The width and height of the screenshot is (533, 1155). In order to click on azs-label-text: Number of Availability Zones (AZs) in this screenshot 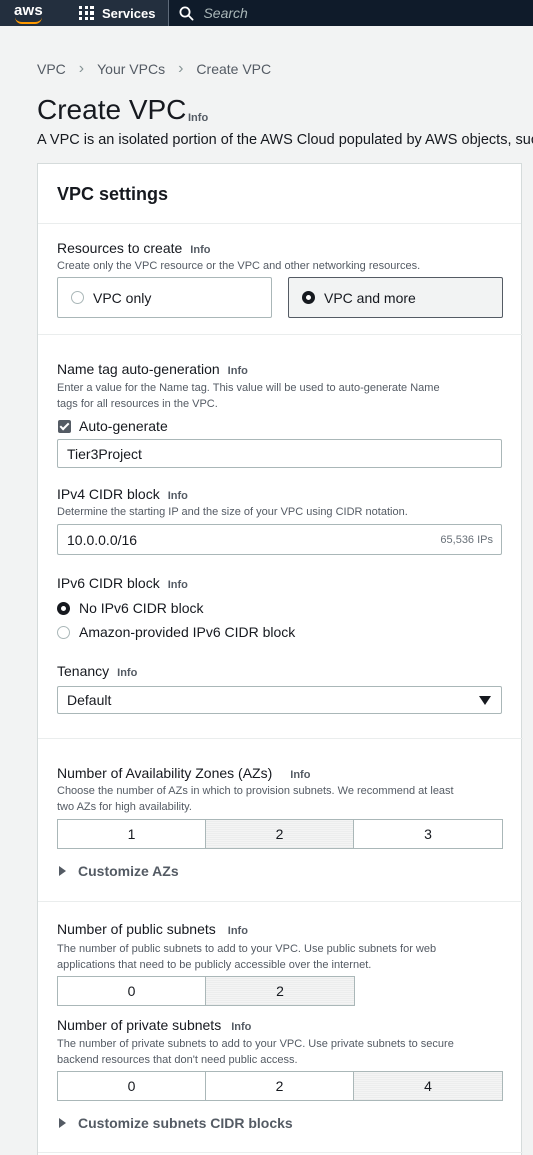, I will do `click(165, 773)`.